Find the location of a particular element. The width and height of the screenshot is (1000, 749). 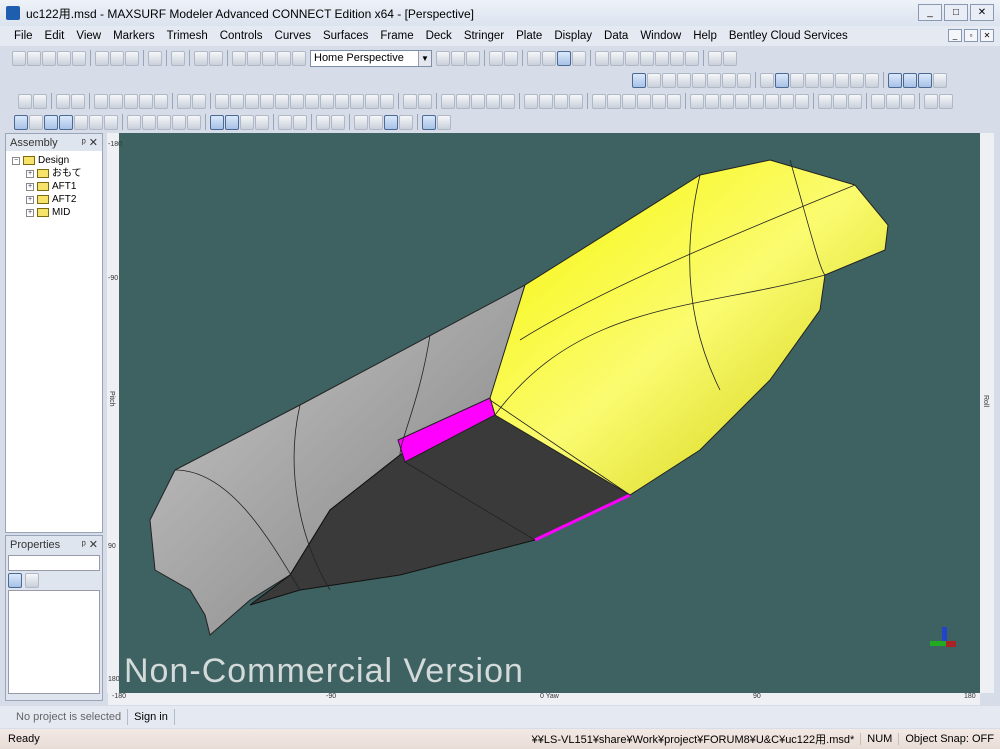

close-button: ✕ is located at coordinates (982, 12).